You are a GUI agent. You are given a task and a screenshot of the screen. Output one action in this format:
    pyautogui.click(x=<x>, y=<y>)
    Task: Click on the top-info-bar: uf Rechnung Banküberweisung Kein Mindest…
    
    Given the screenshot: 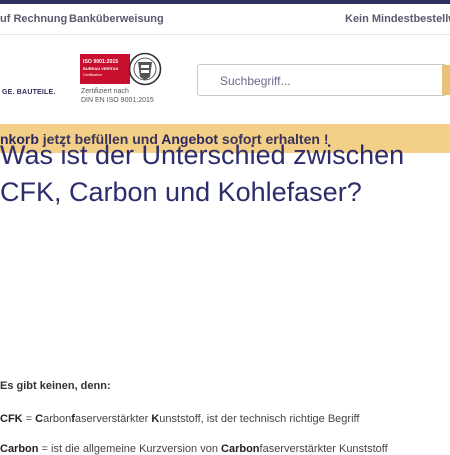 What is the action you would take?
    pyautogui.click(x=225, y=19)
    